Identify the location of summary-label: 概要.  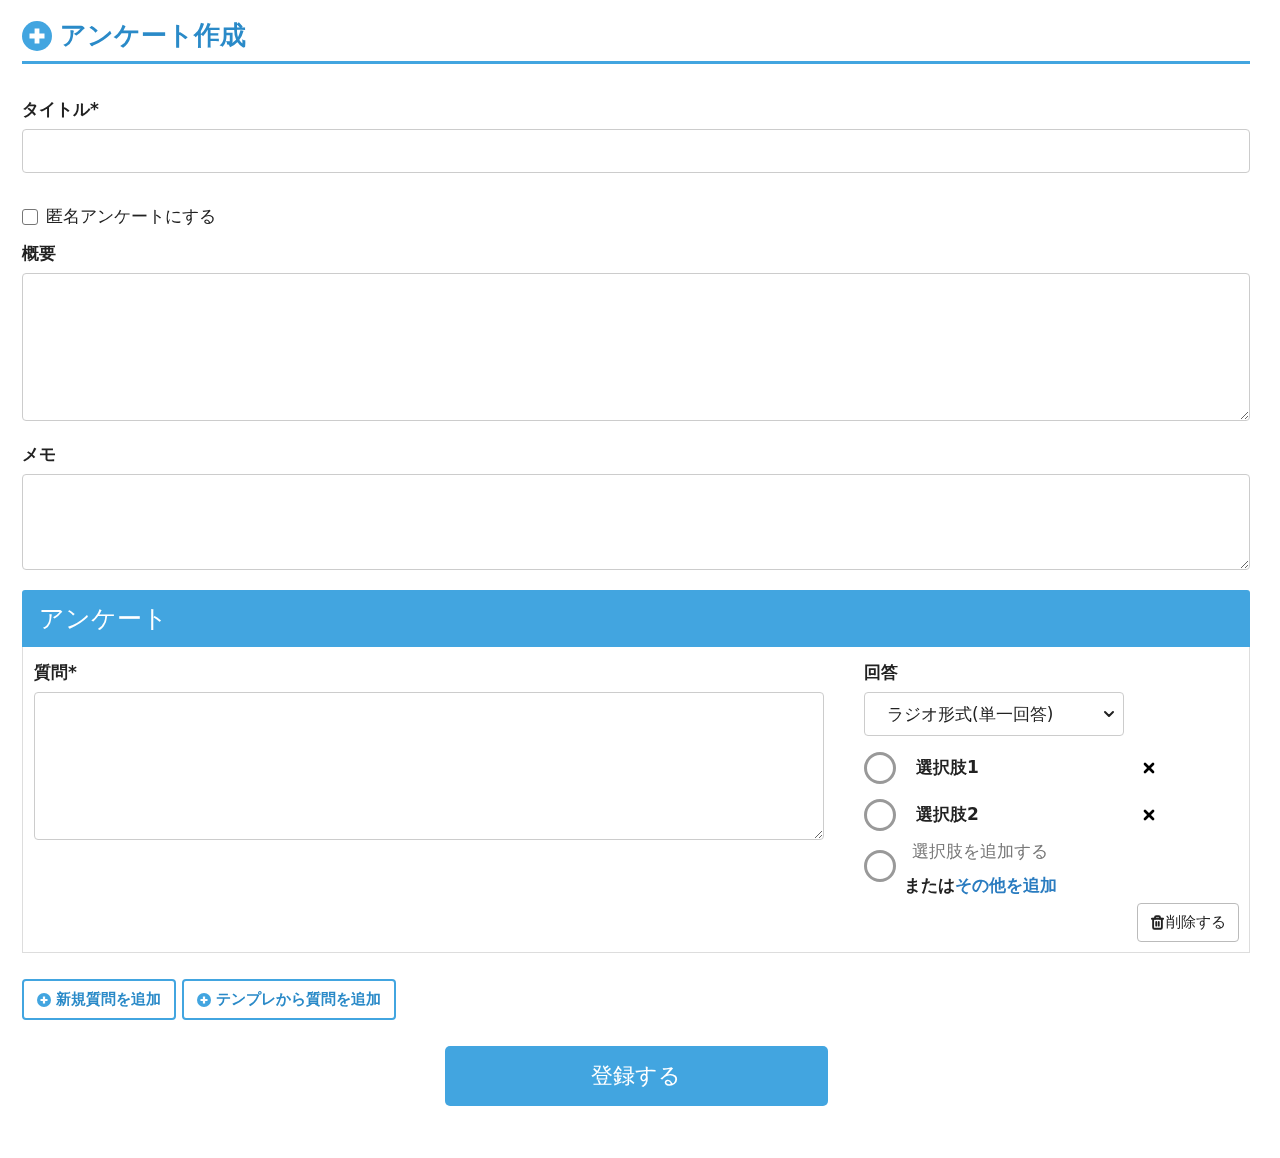
(39, 253).